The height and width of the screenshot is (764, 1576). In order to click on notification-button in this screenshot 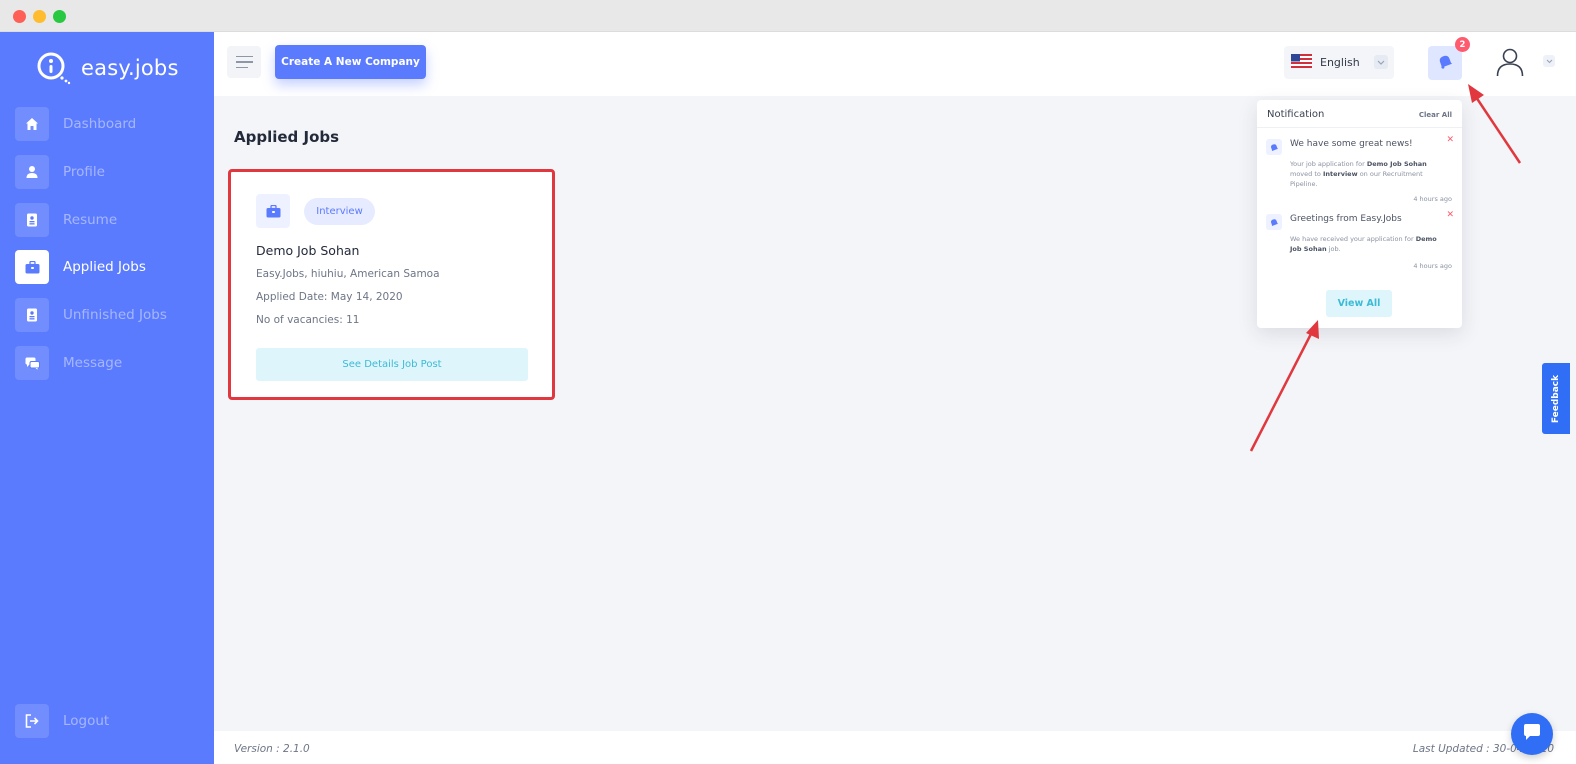, I will do `click(1445, 63)`.